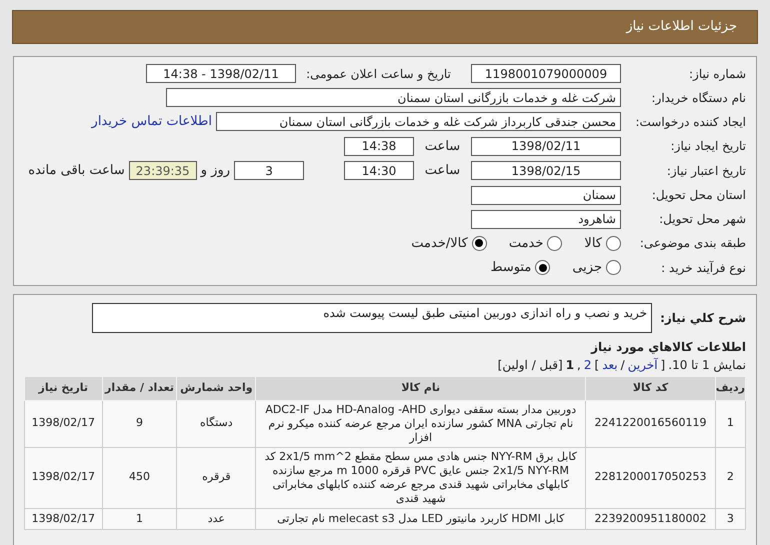 Image resolution: width=770 pixels, height=545 pixels. What do you see at coordinates (216, 388) in the screenshot?
I see `column-header: واحد شمارش` at bounding box center [216, 388].